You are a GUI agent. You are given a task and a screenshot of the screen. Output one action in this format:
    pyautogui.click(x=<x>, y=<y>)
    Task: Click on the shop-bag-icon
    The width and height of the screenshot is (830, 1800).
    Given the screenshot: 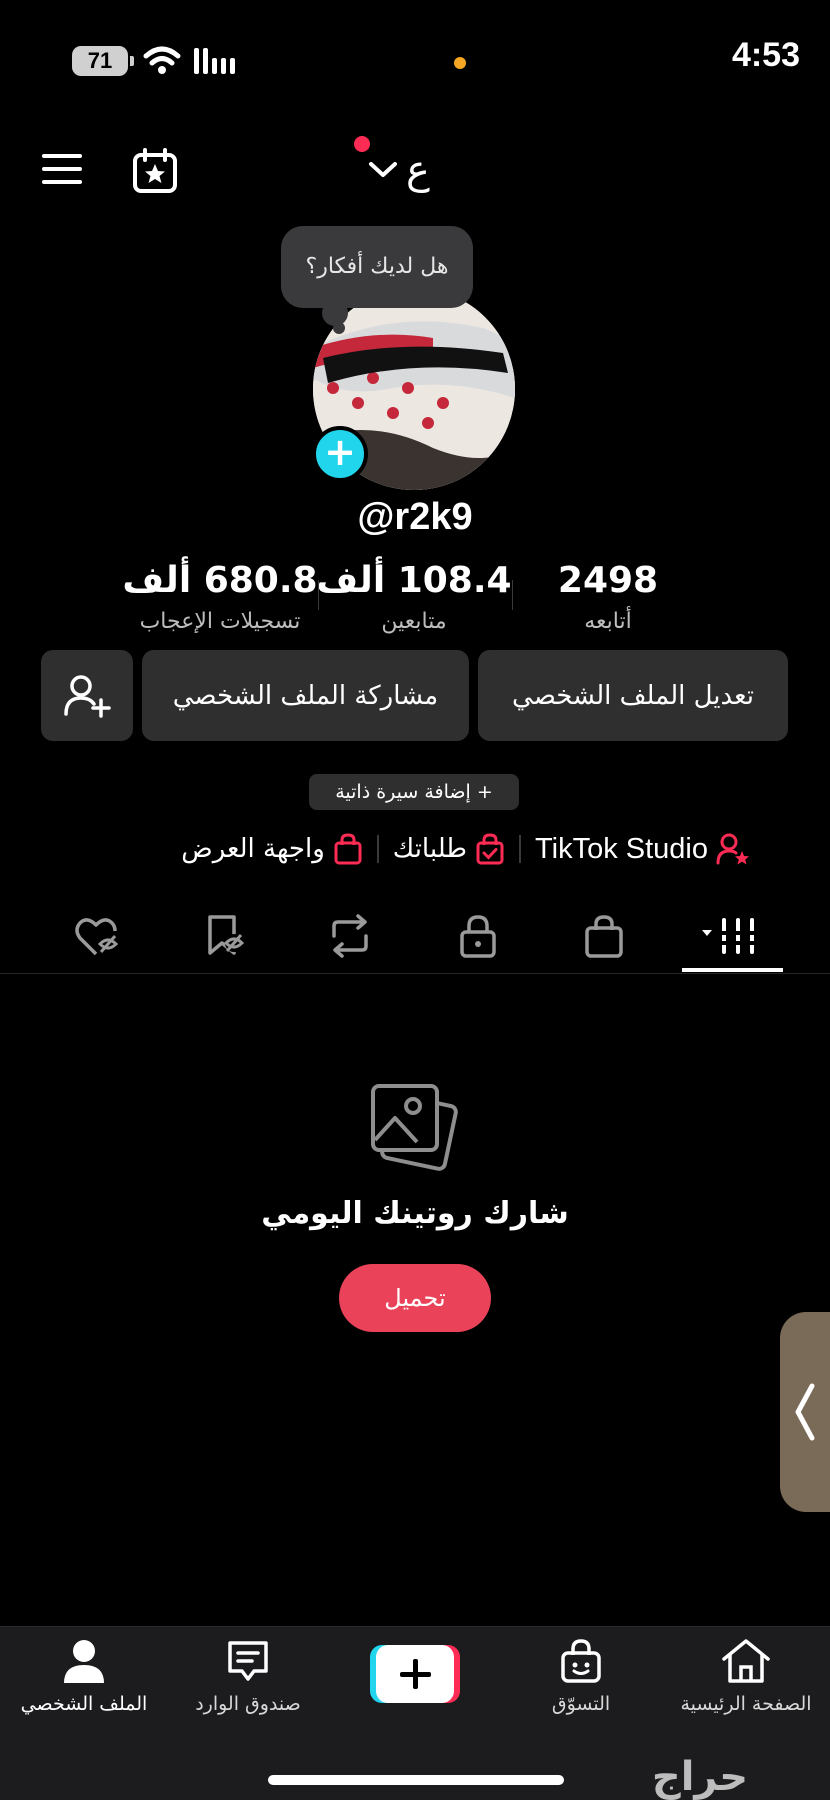 What is the action you would take?
    pyautogui.click(x=581, y=1661)
    